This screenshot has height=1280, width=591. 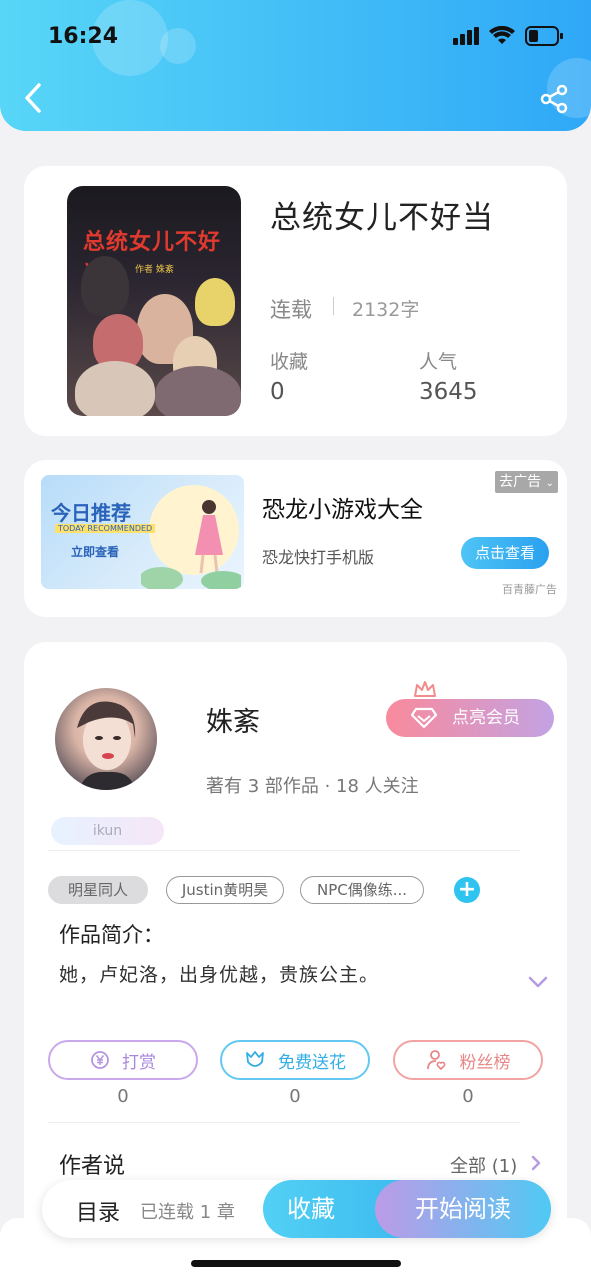 I want to click on header-bar: 16:24, so click(x=295, y=65).